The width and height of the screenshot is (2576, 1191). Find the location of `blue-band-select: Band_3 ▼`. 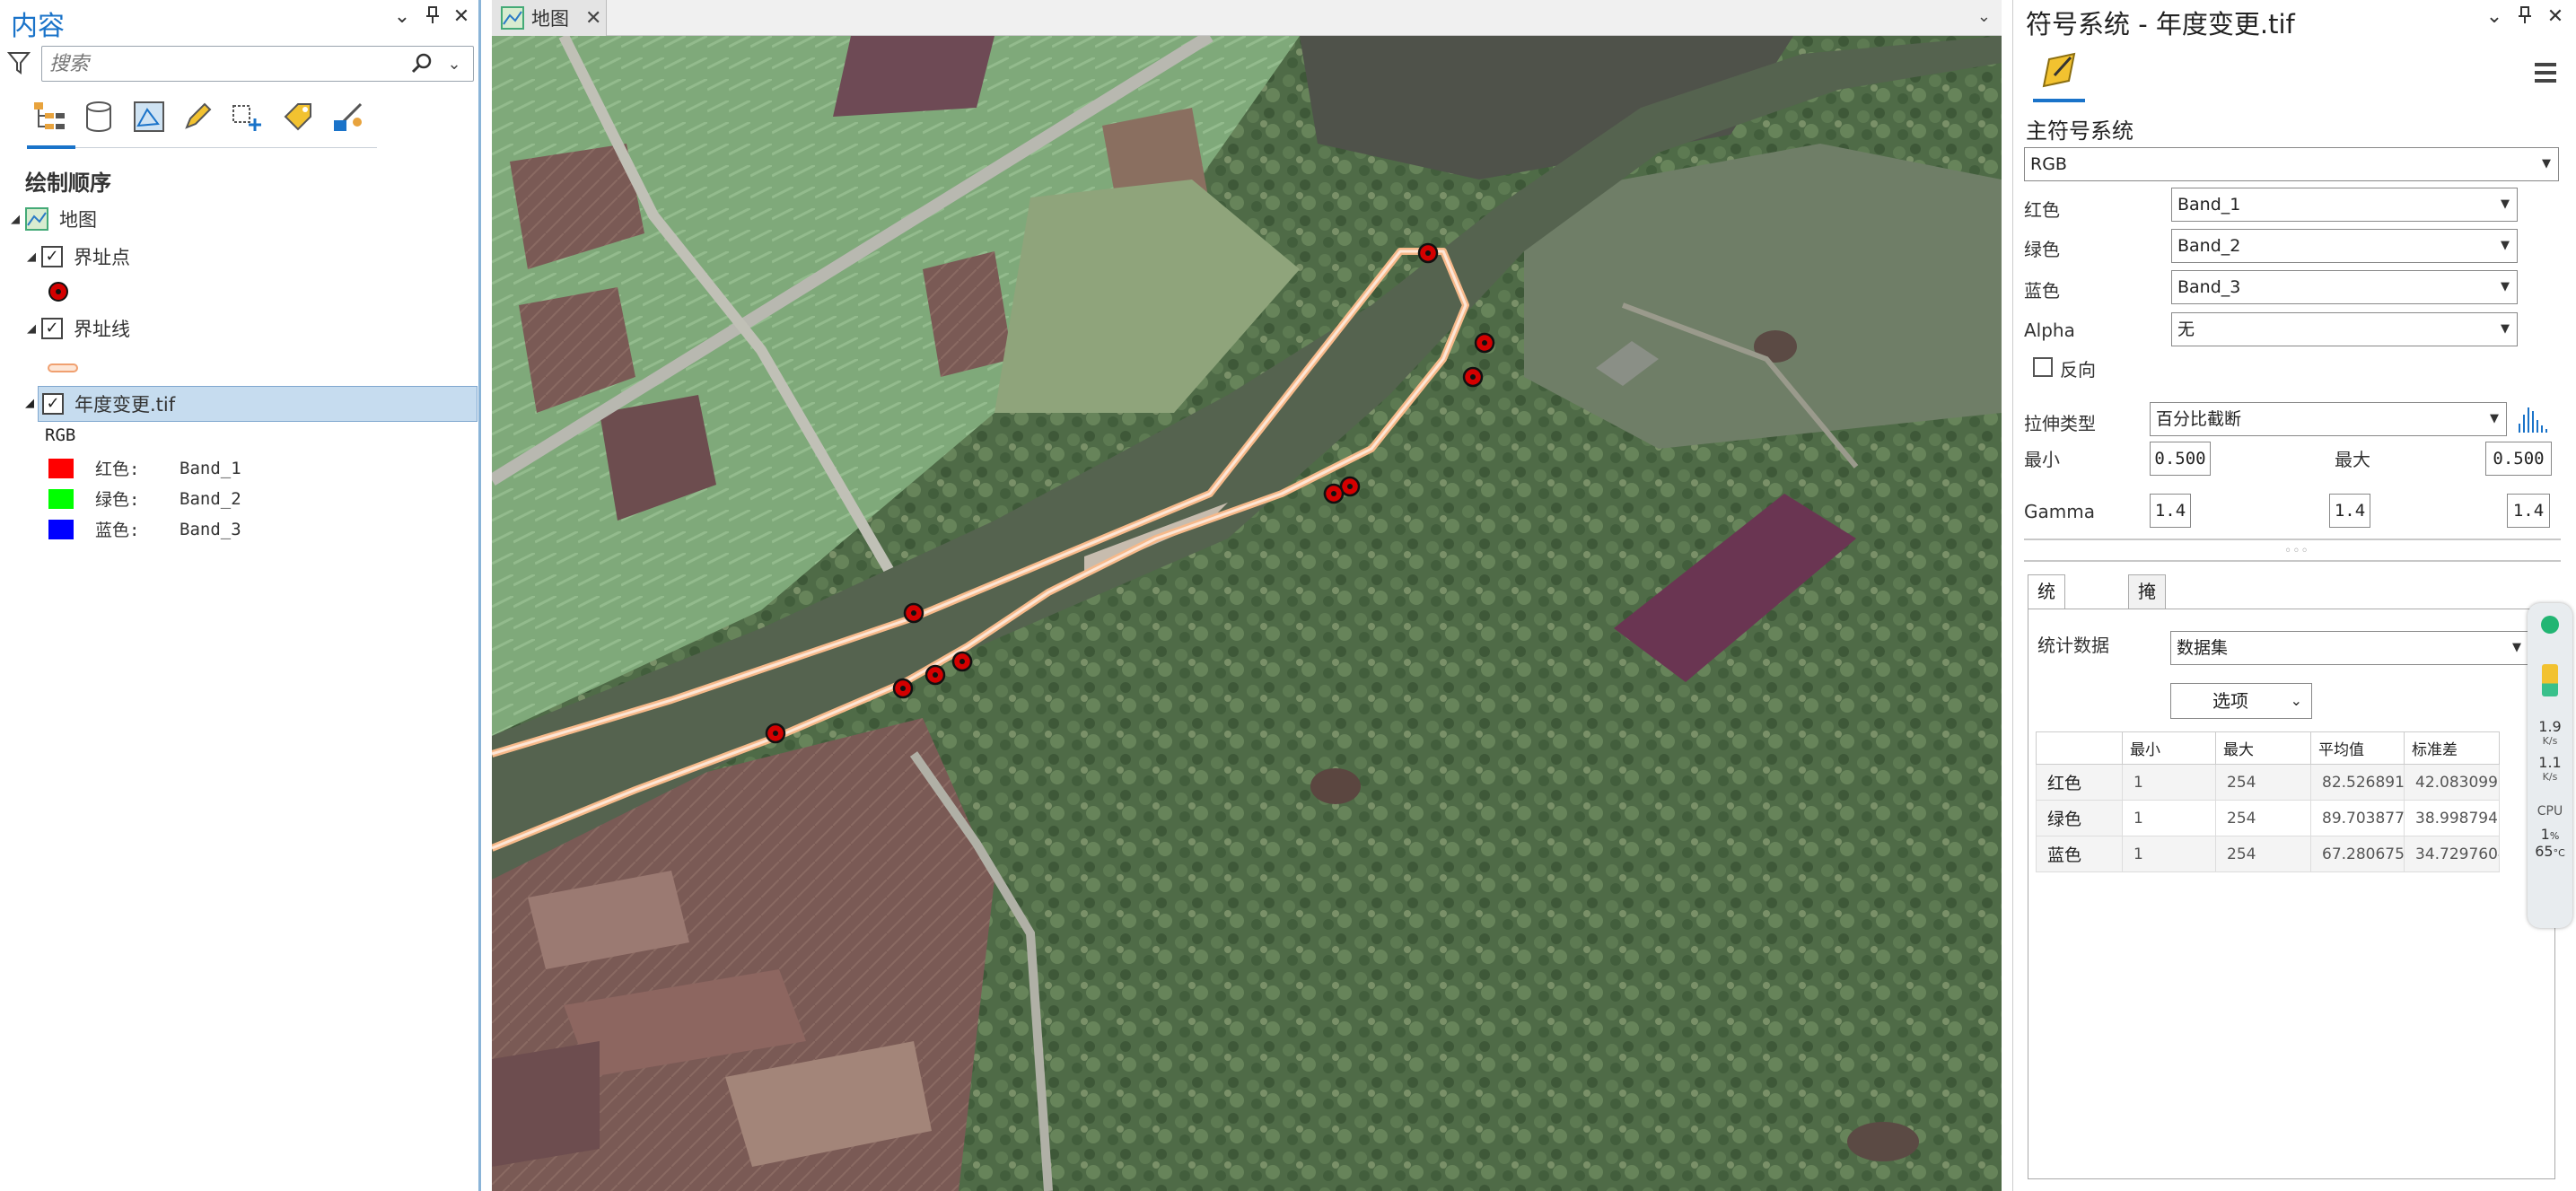

blue-band-select: Band_3 ▼ is located at coordinates (2344, 287).